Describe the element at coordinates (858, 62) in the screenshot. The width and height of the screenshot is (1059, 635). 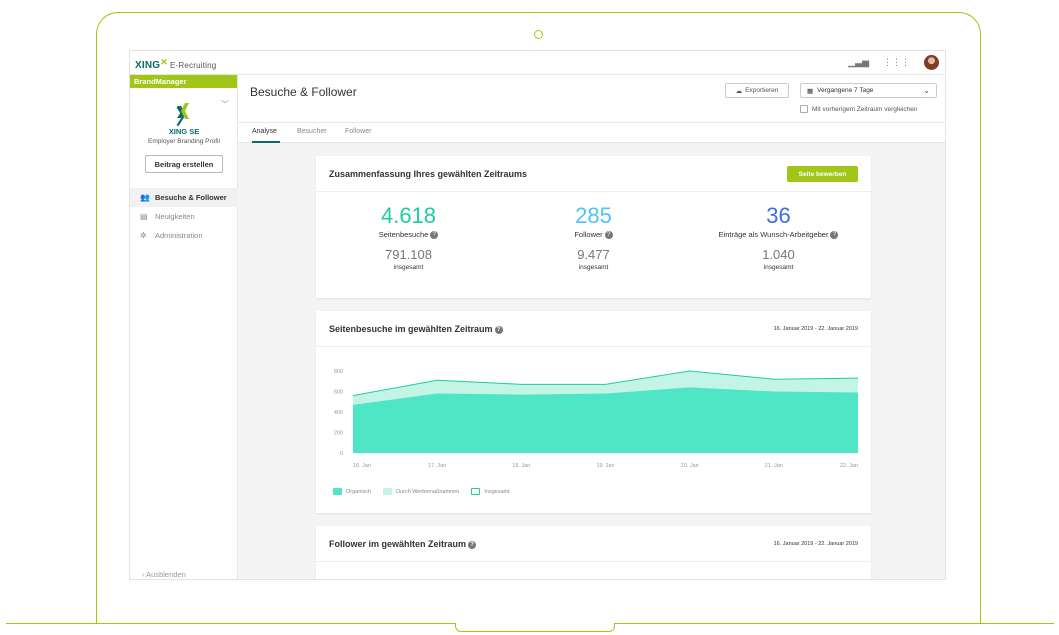
I see `bar-chart-icon: ▁▃▅` at that location.